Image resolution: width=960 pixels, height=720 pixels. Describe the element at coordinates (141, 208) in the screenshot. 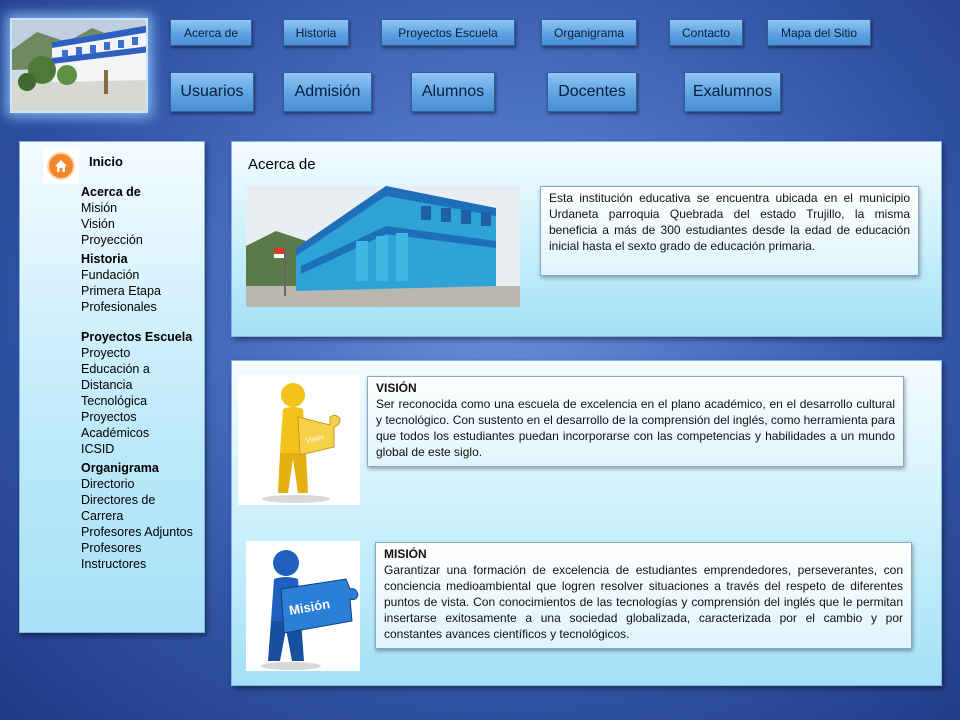

I see `sidebar-item-mision: Misión` at that location.